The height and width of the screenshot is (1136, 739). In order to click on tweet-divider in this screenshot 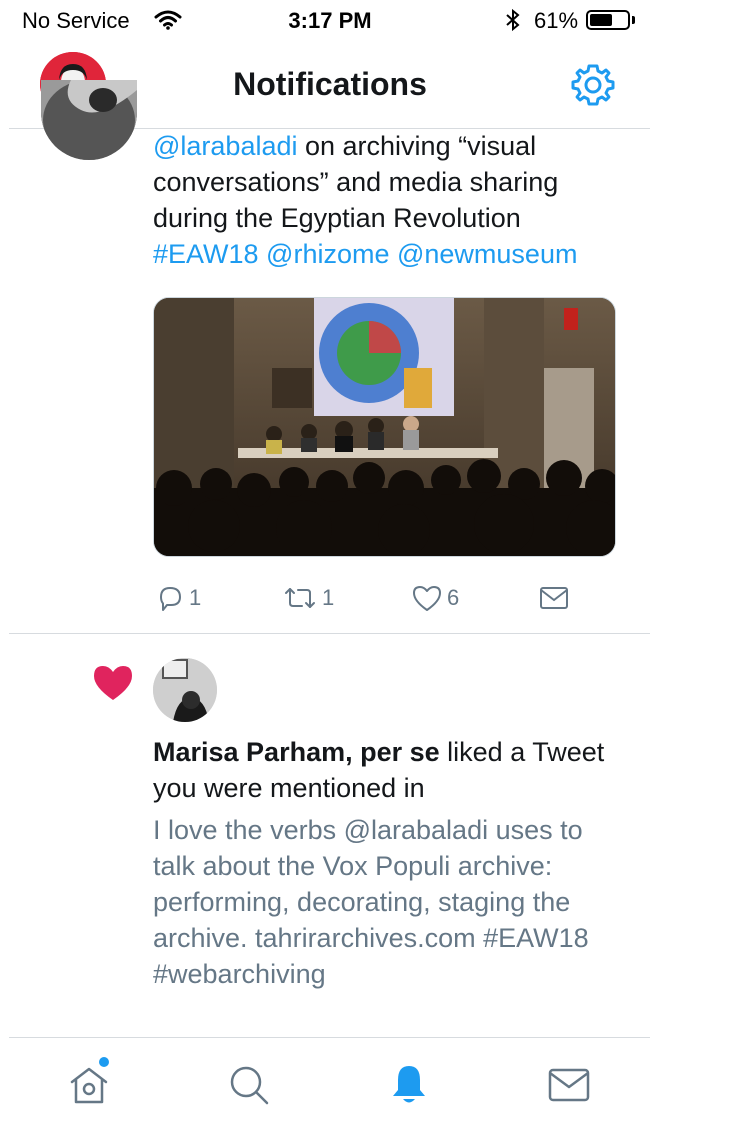, I will do `click(329, 633)`.